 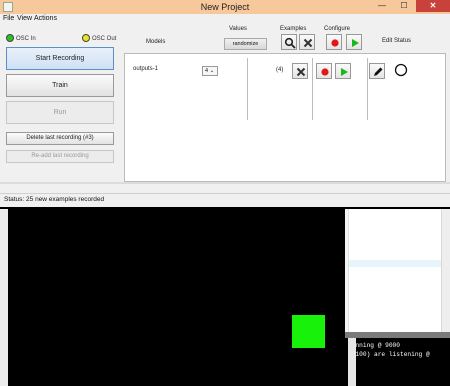 I want to click on play-model-button, so click(x=343, y=71).